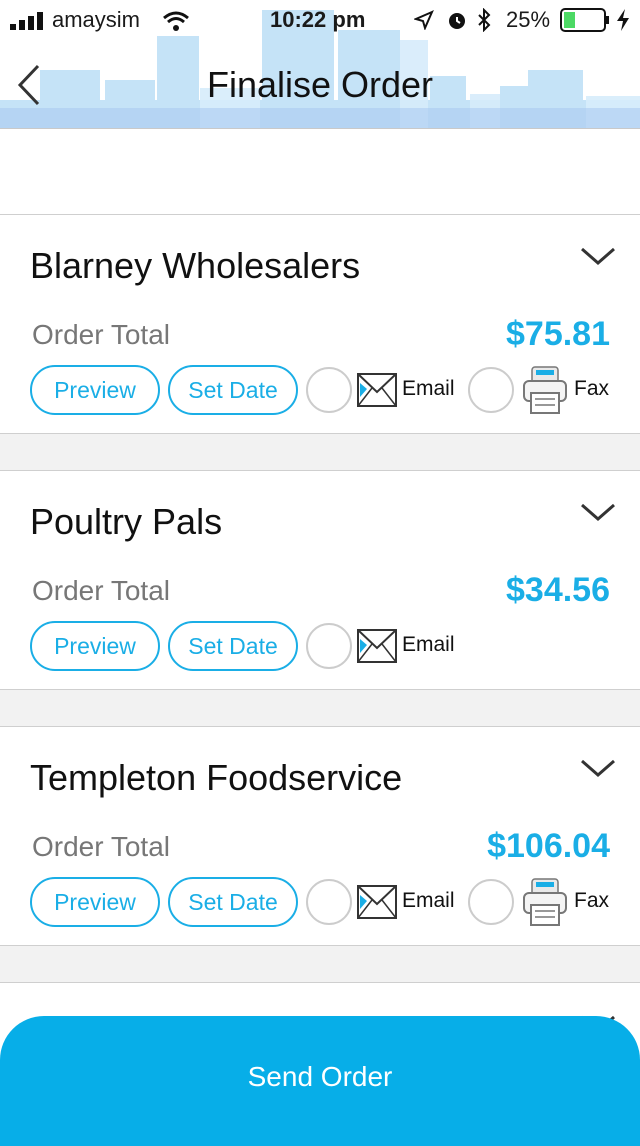 The height and width of the screenshot is (1146, 640). I want to click on battery-percent: 25%, so click(528, 19).